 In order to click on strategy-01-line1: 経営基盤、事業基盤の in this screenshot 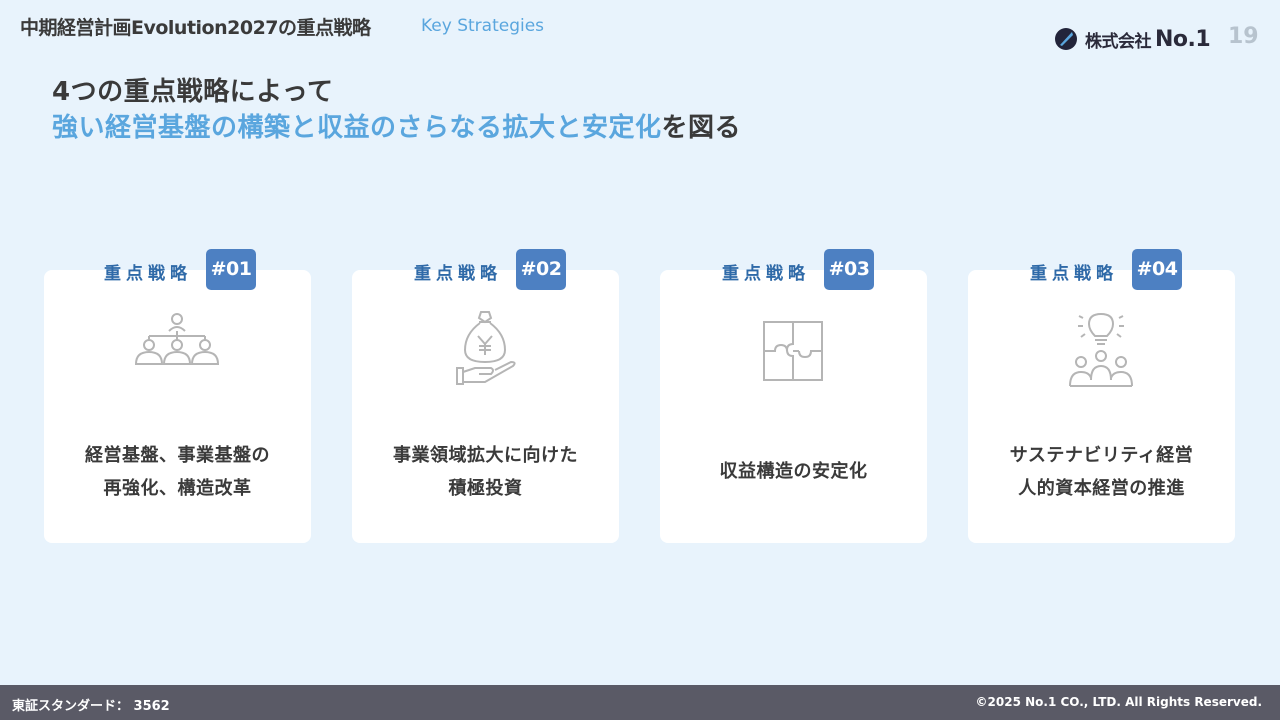, I will do `click(177, 455)`.